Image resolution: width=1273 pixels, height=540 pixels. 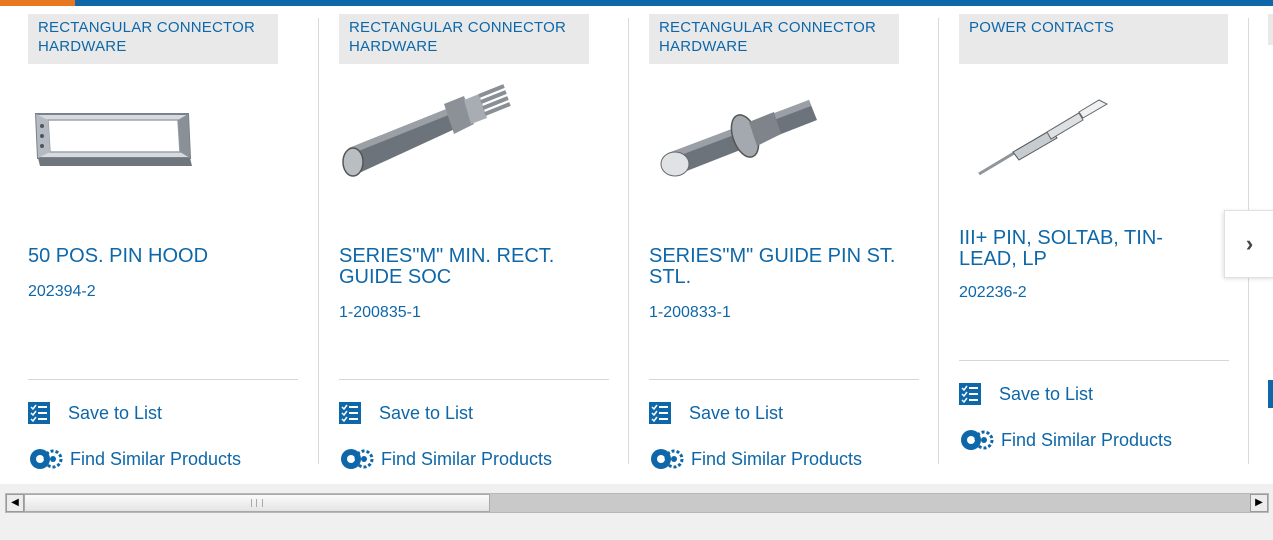 I want to click on carousel-next-button: ›, so click(x=1248, y=244).